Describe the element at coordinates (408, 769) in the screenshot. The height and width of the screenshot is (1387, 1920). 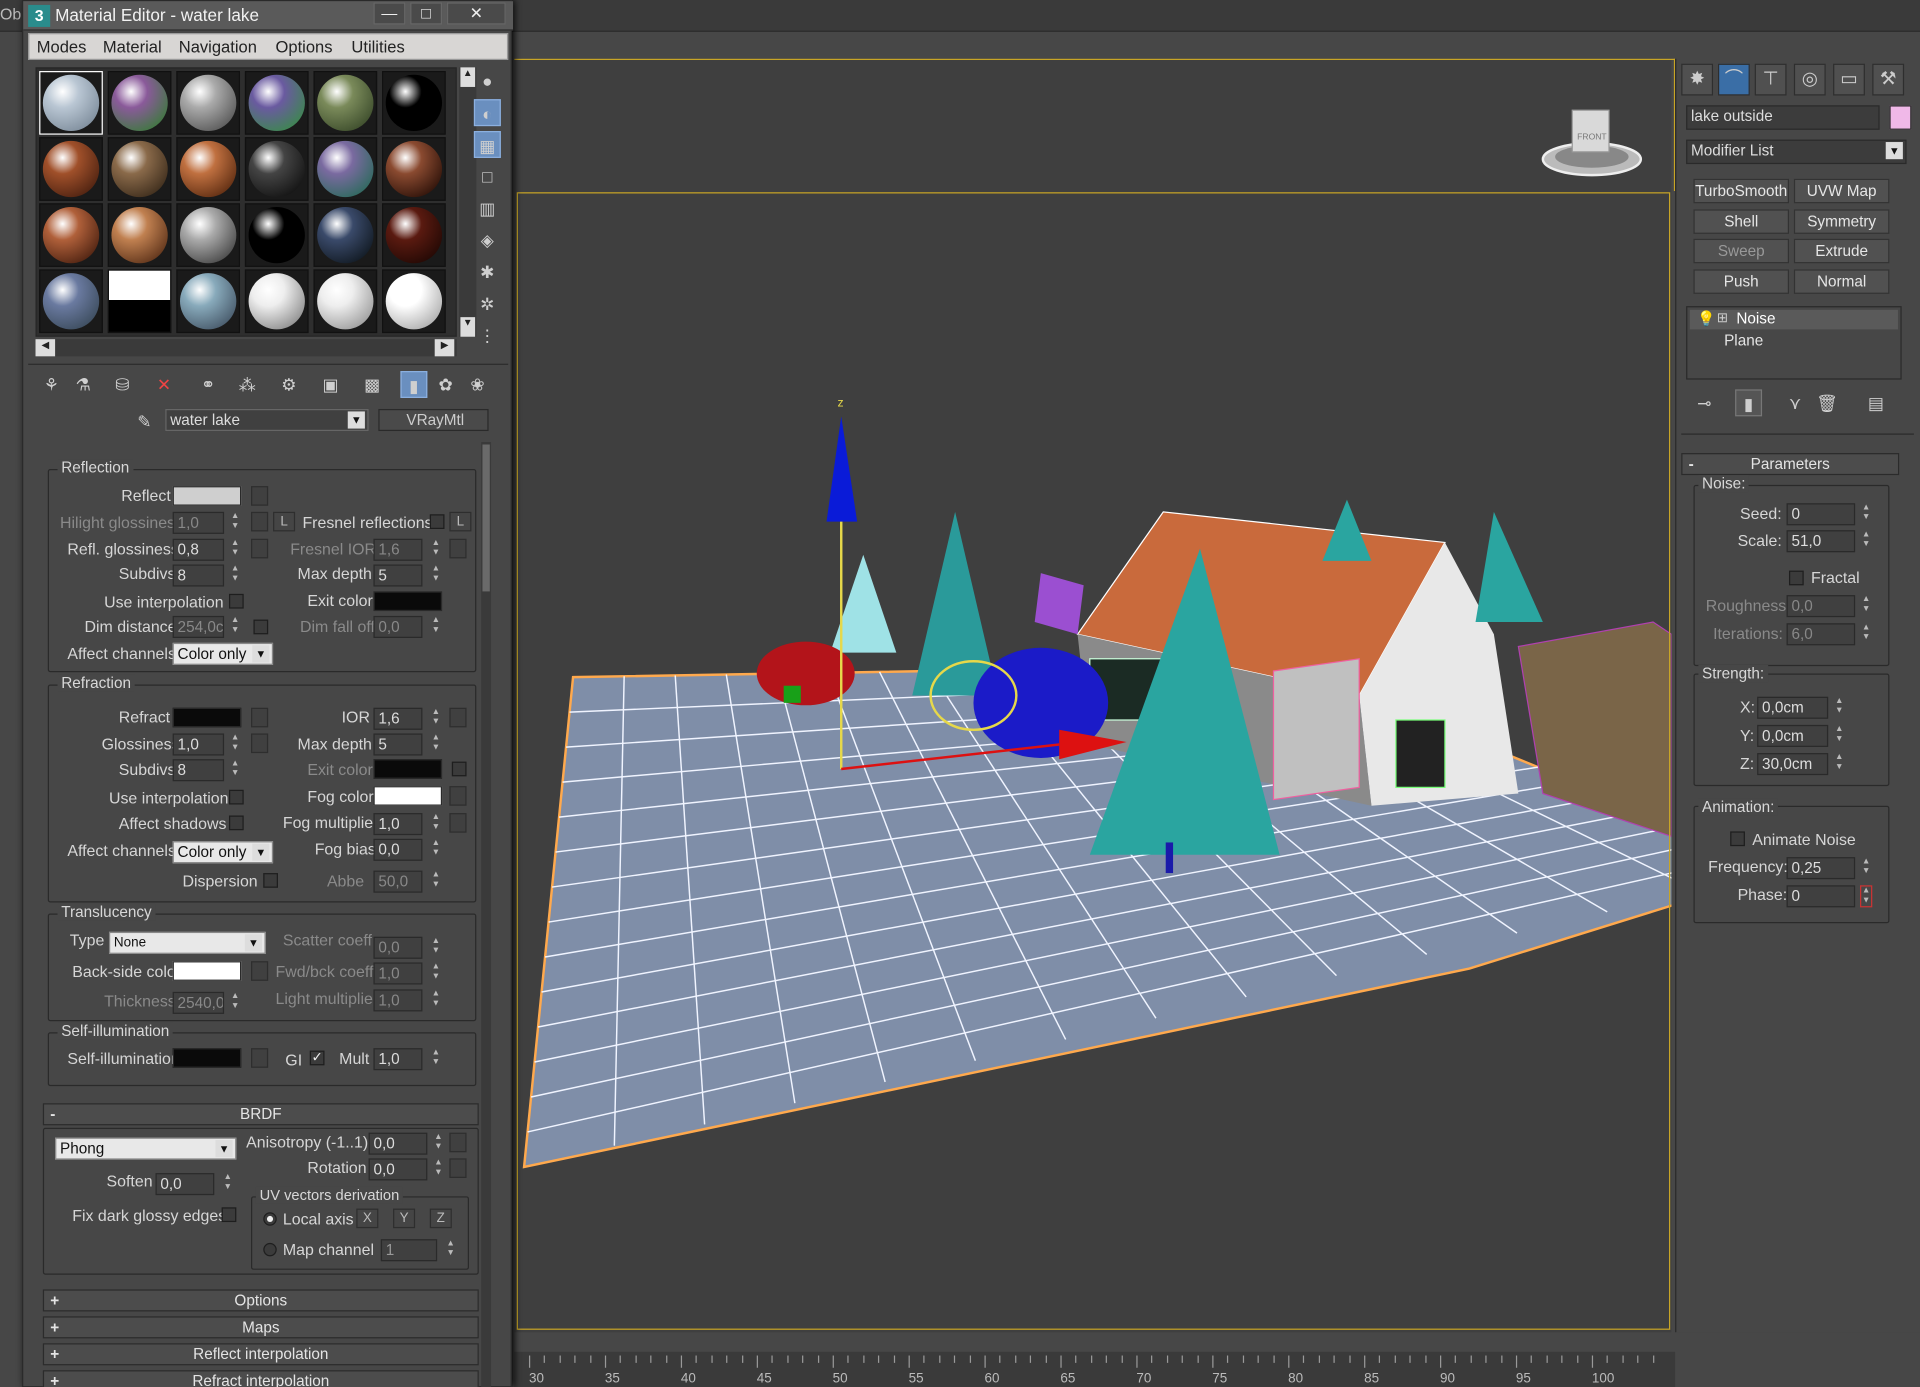
I see `refr-exit-color-swatch` at that location.